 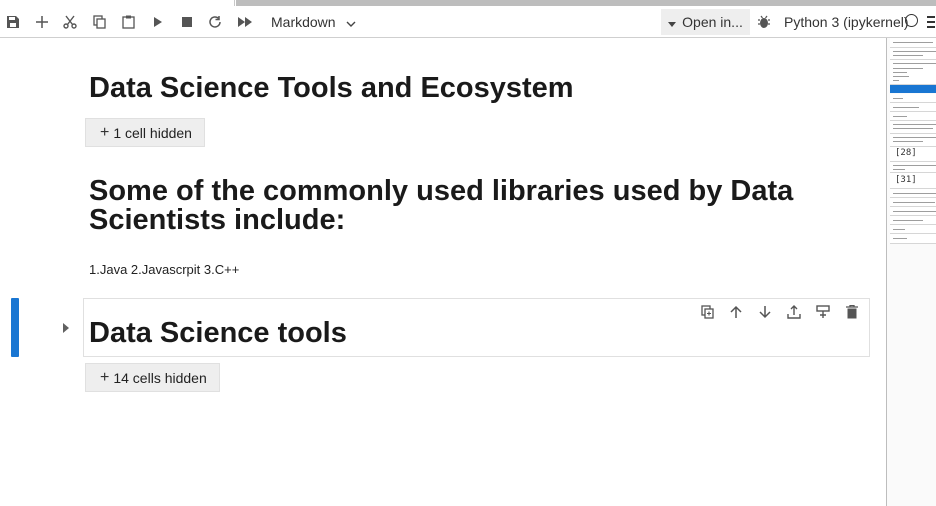 What do you see at coordinates (99, 21) in the screenshot?
I see `copy-icon` at bounding box center [99, 21].